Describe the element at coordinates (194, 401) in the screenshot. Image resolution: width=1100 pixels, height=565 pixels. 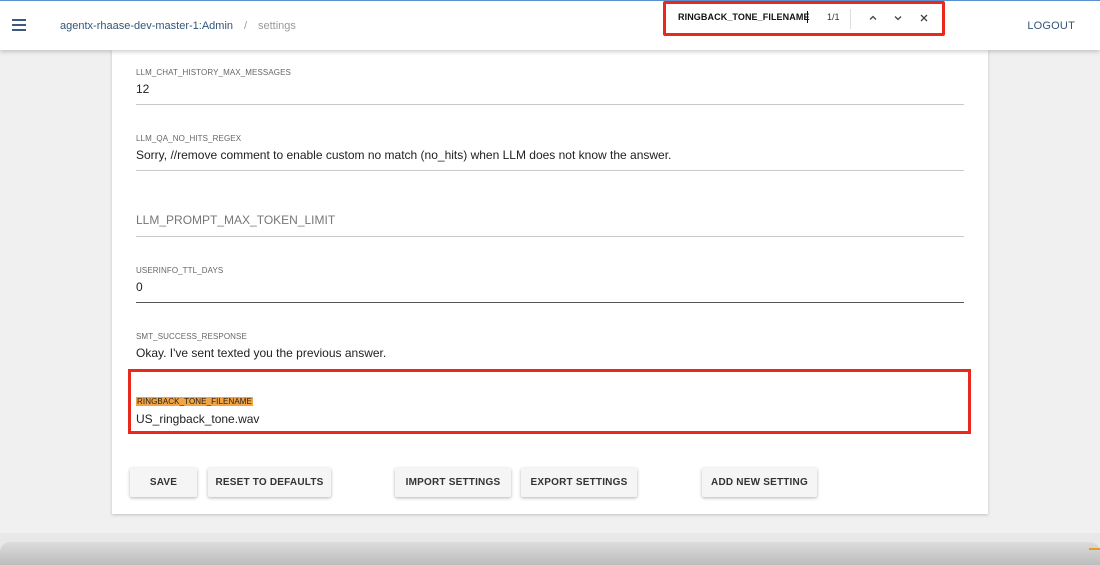
I see `setting-label-match: RINGBACK_TONE_FILENAME` at that location.